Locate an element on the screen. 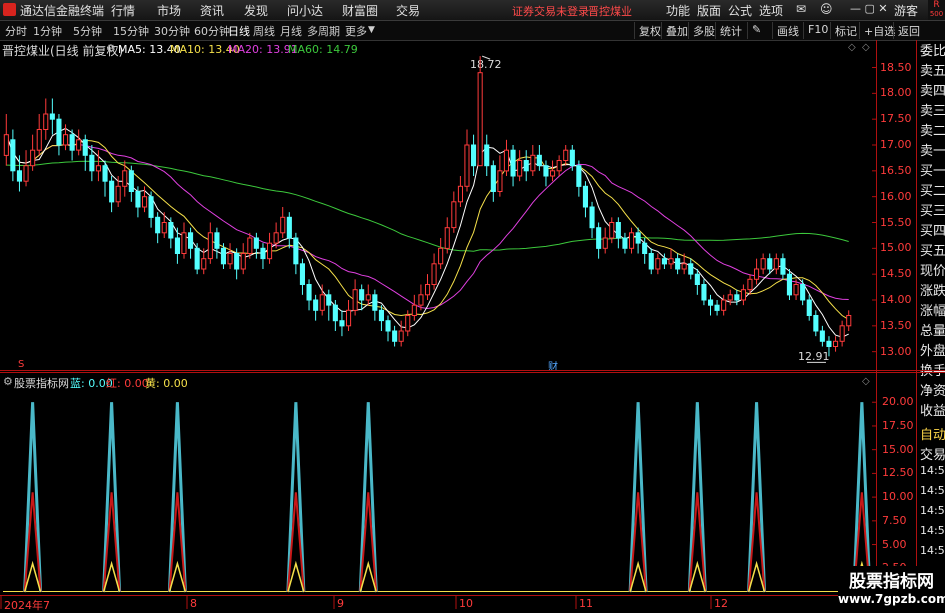  r-badge: R 500 is located at coordinates (936, 10).